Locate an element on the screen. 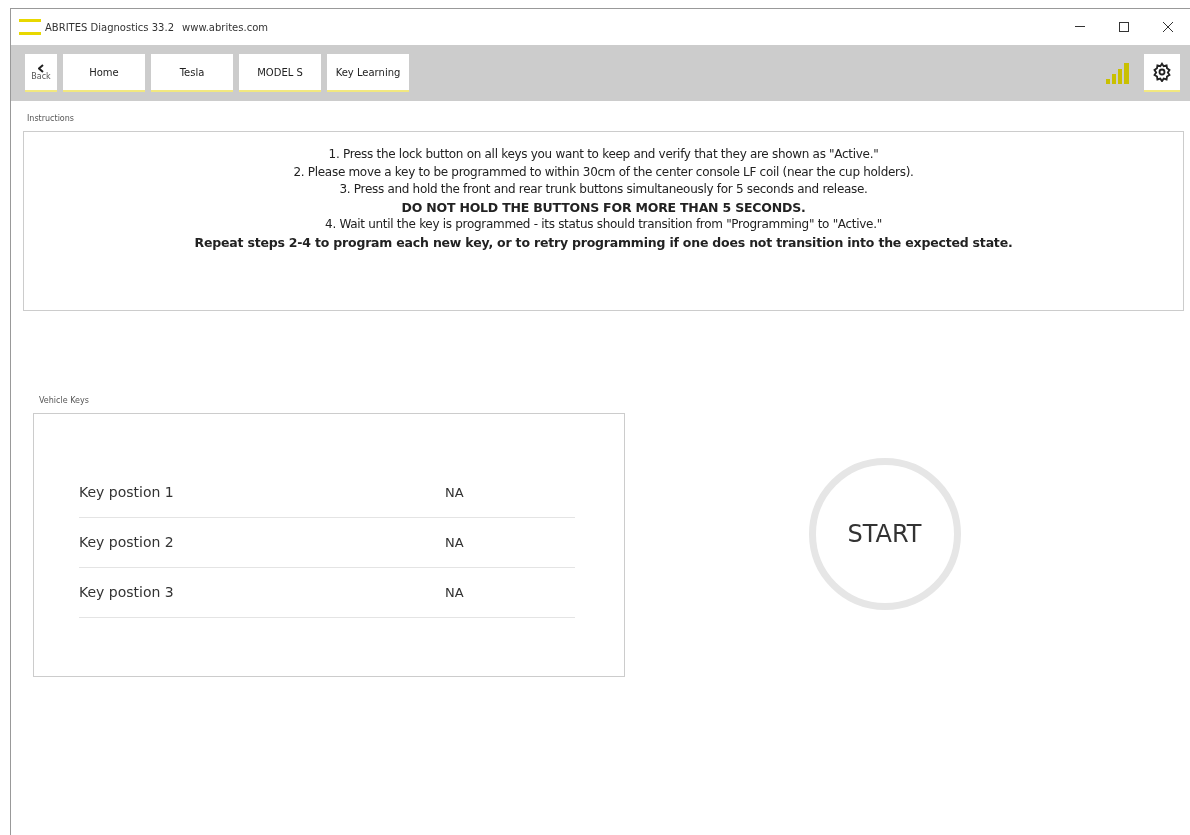 This screenshot has width=1190, height=835. back-button: Back is located at coordinates (41, 73).